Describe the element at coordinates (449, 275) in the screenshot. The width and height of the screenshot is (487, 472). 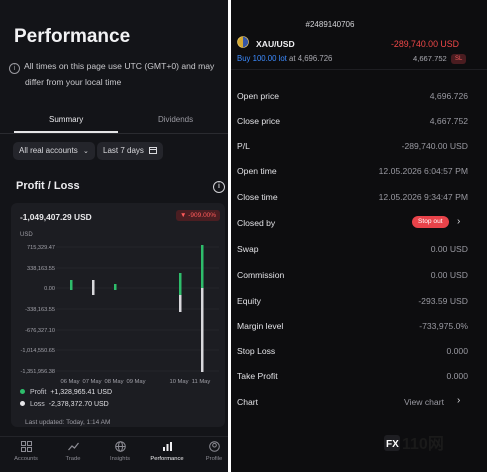
I see `detail-value-commission: 0.00 USD` at that location.